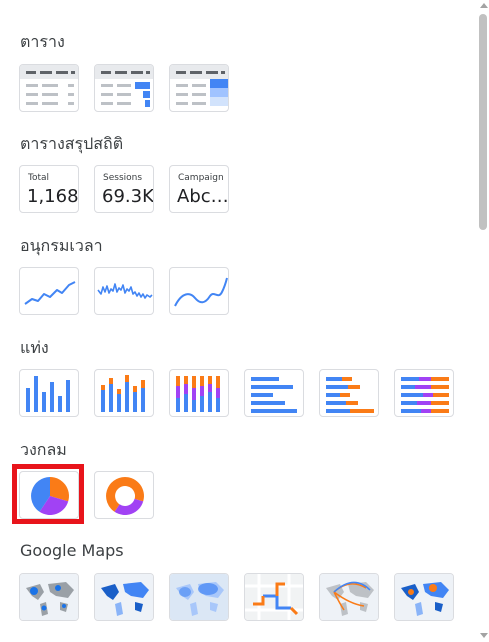 This screenshot has height=642, width=489. I want to click on heat-map-icon, so click(199, 597).